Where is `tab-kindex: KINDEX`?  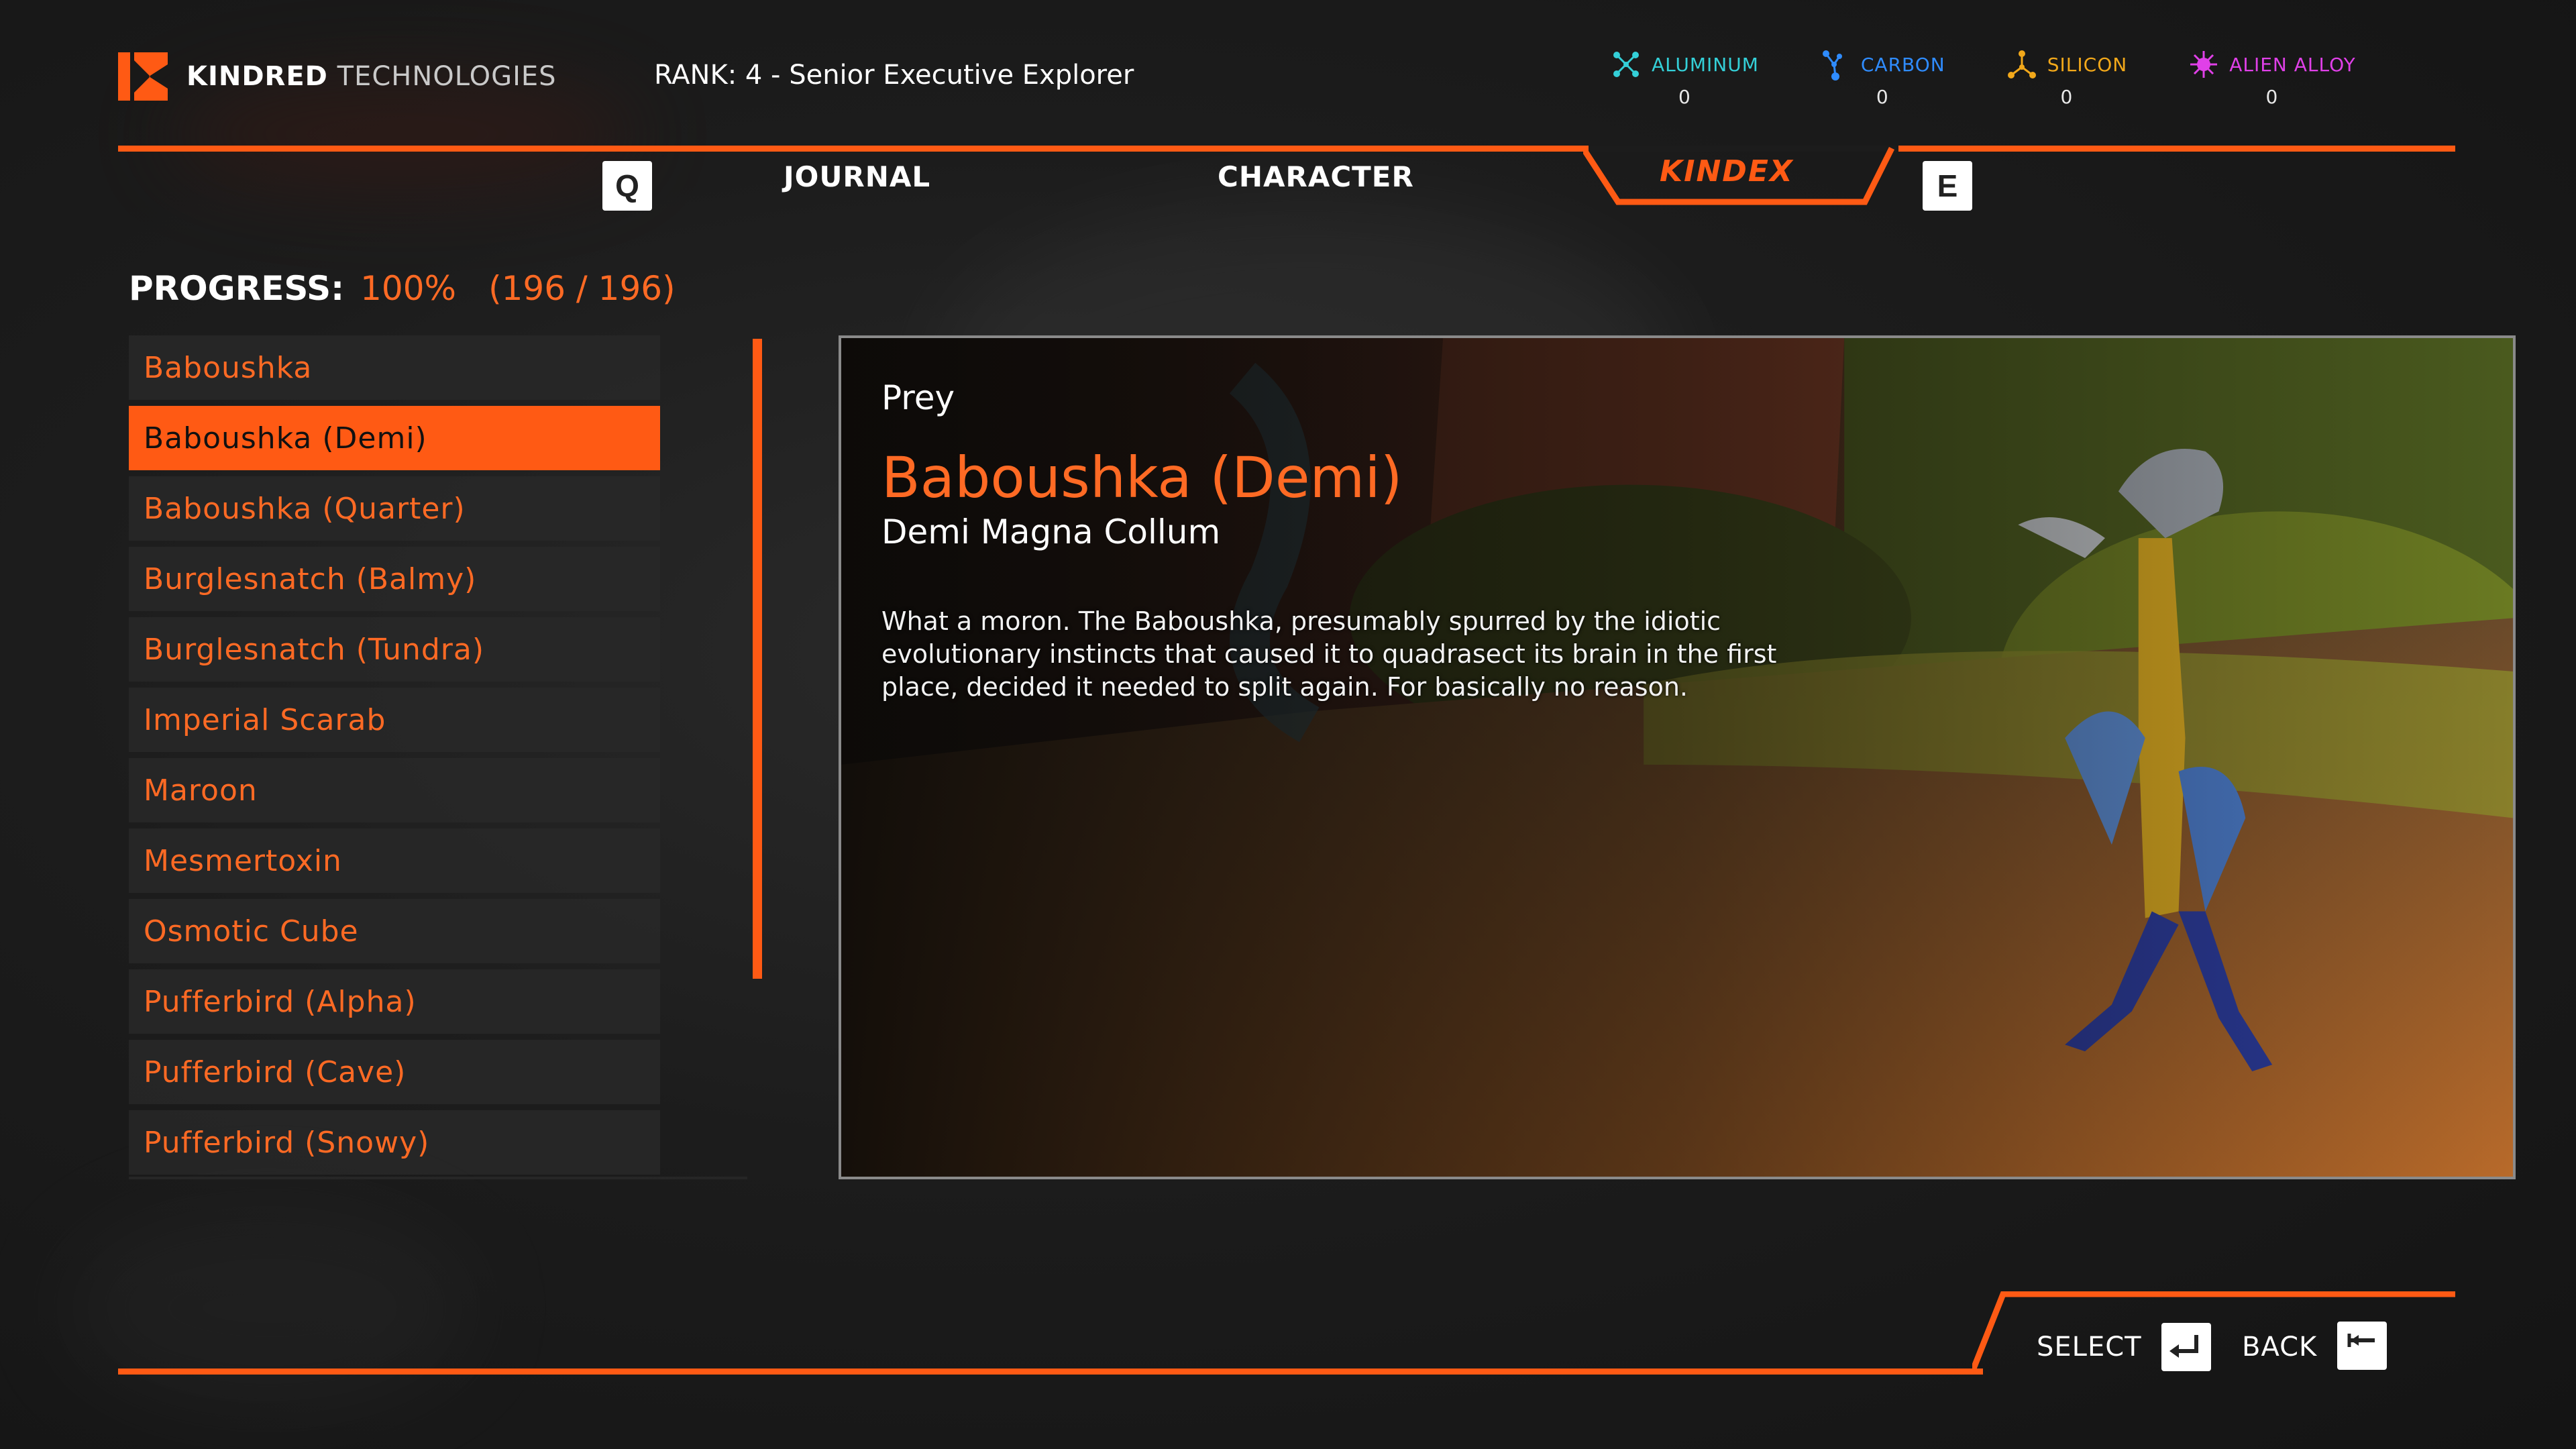 tab-kindex: KINDEX is located at coordinates (1727, 172).